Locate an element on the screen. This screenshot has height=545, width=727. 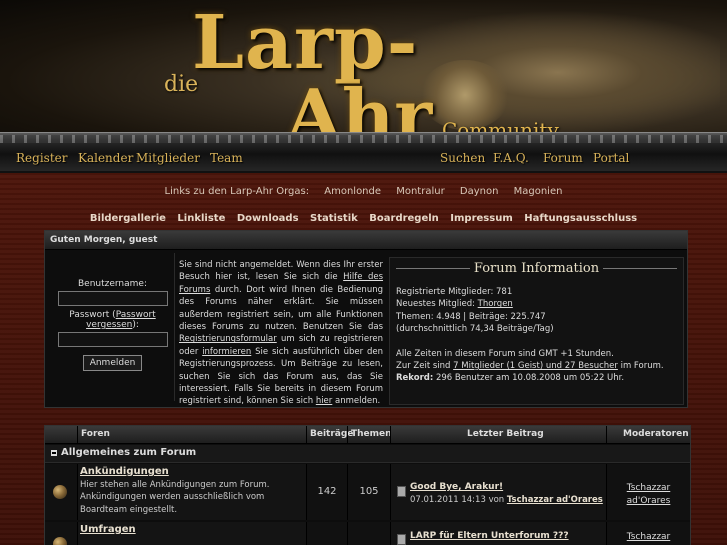
nav-kalender: Kalender is located at coordinates (105, 158).